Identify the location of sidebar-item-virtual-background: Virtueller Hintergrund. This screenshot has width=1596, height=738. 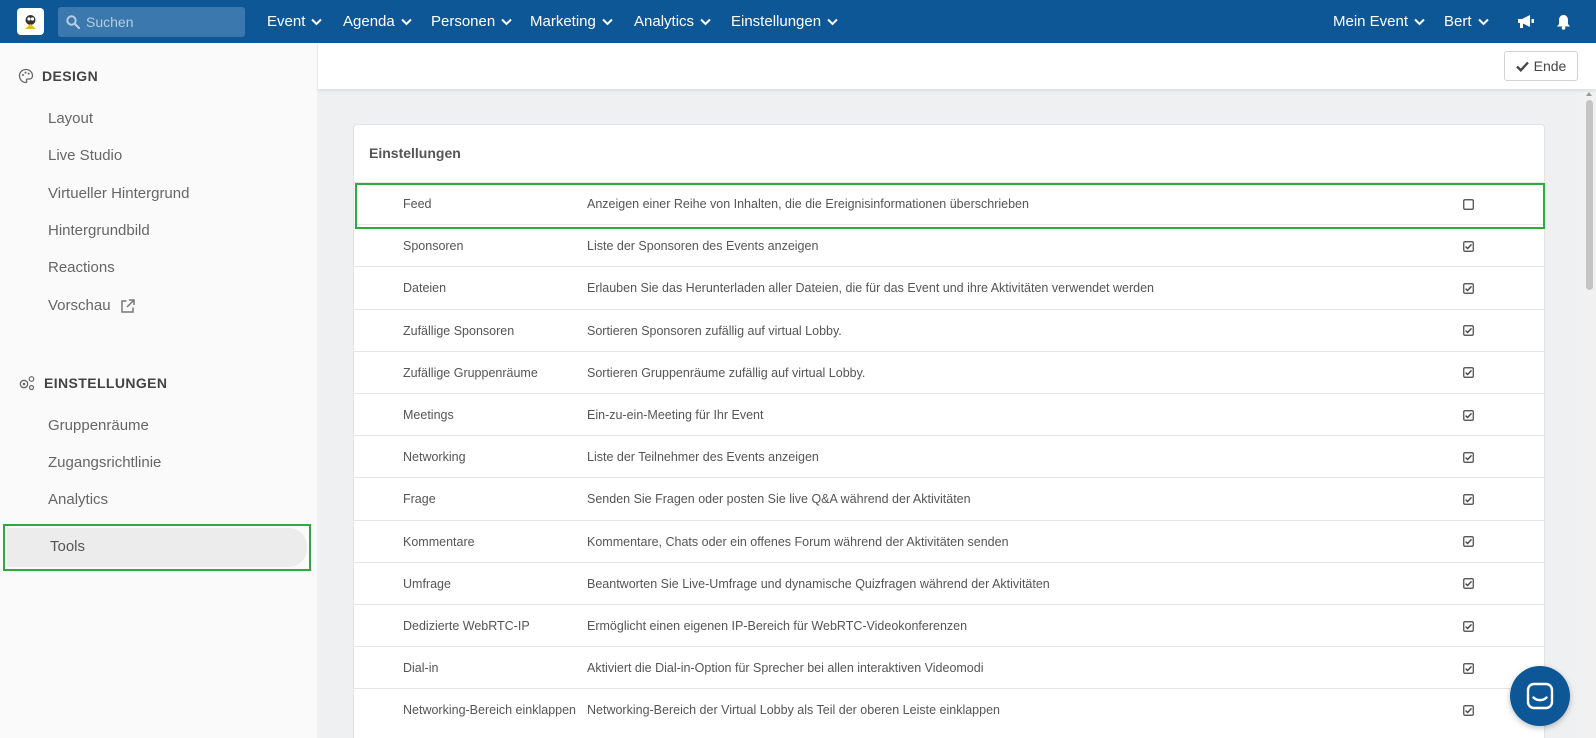
(118, 193).